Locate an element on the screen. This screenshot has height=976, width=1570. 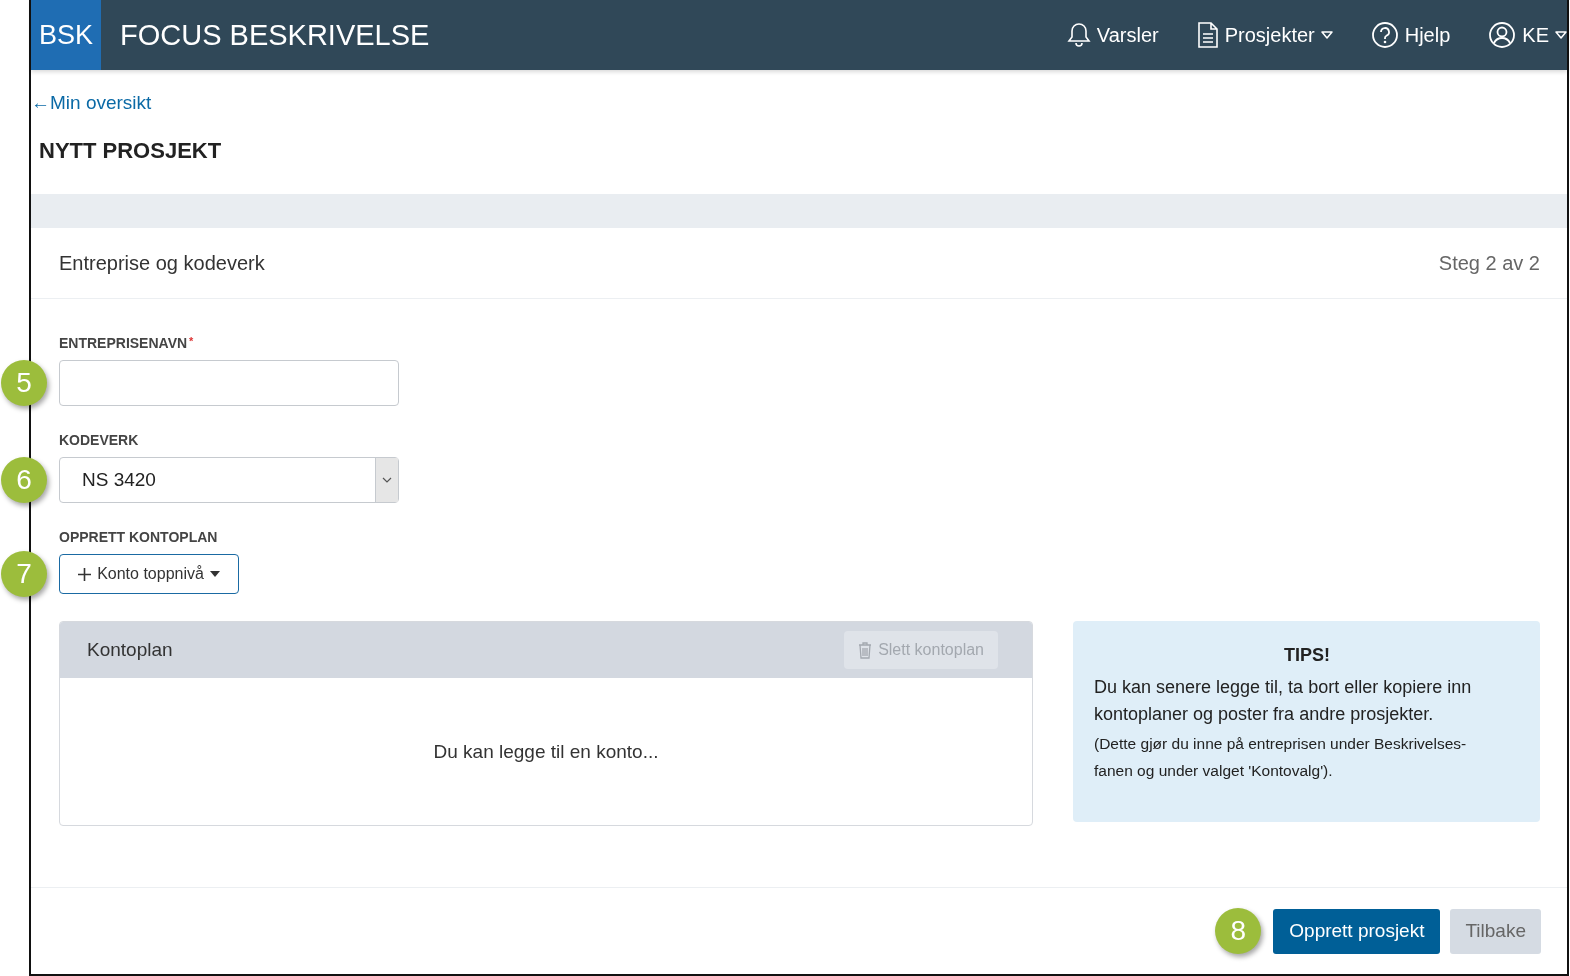
panel-title: Kontoplan is located at coordinates (130, 650).